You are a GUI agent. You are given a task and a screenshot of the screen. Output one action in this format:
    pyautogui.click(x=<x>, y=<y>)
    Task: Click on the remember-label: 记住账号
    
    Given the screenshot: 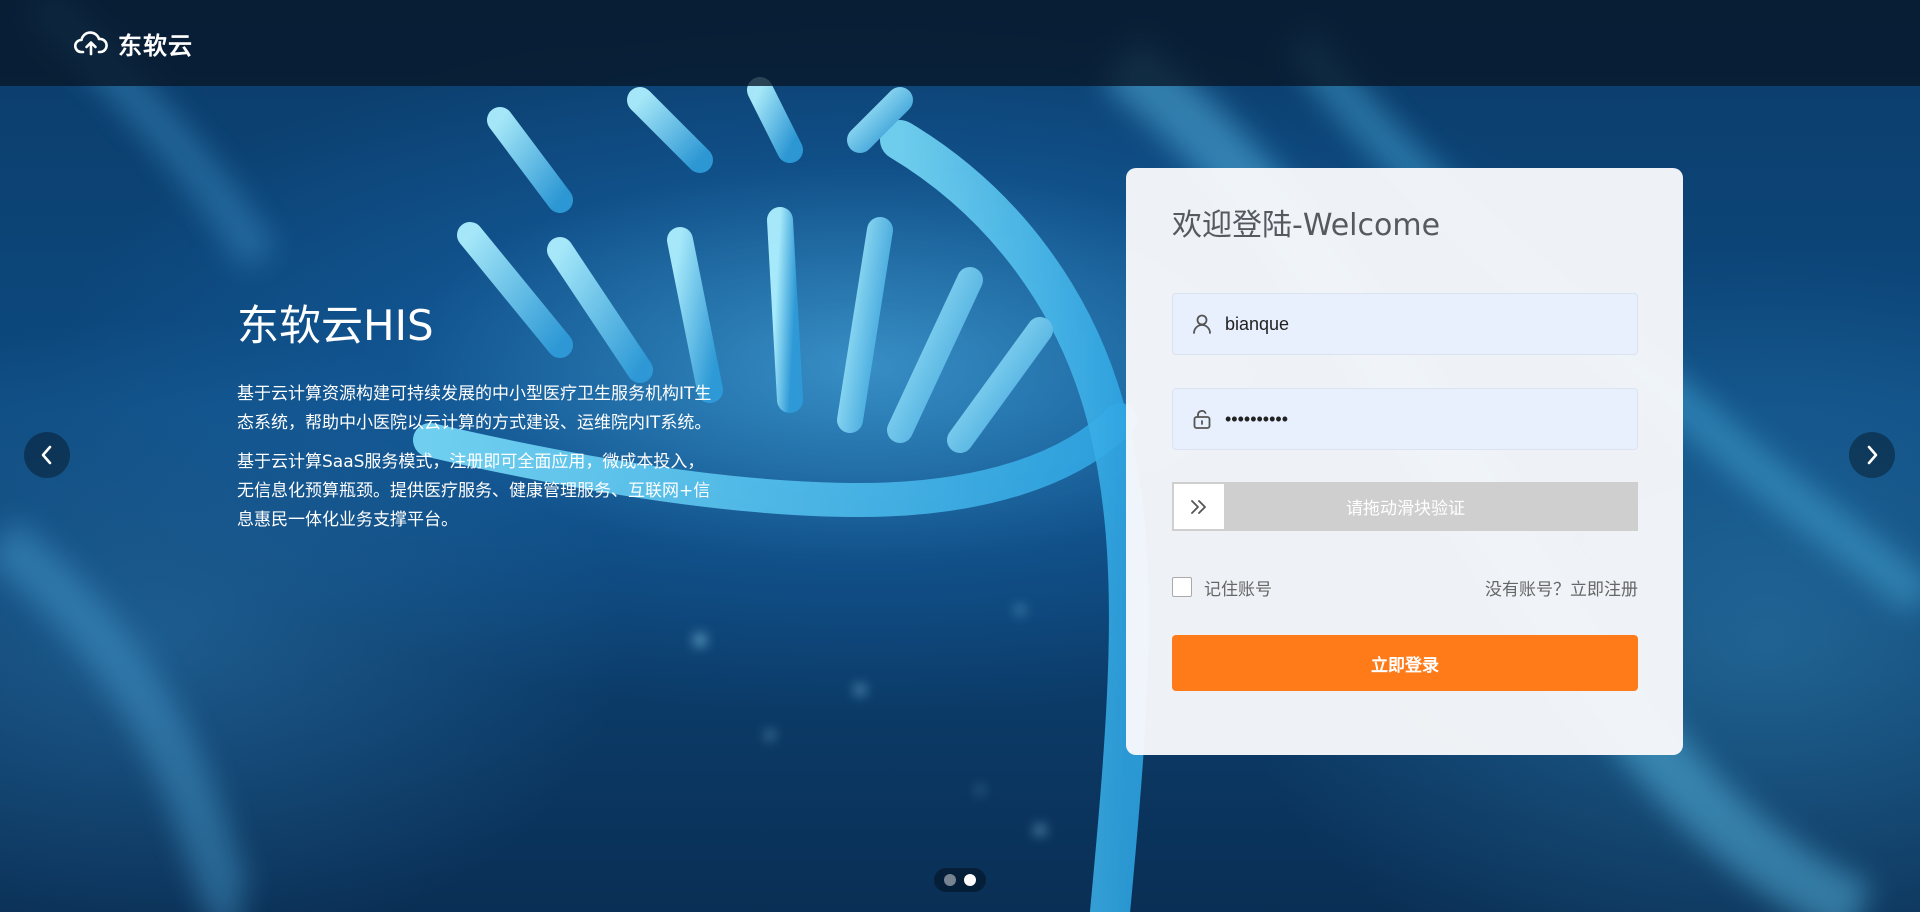 What is the action you would take?
    pyautogui.click(x=1238, y=589)
    